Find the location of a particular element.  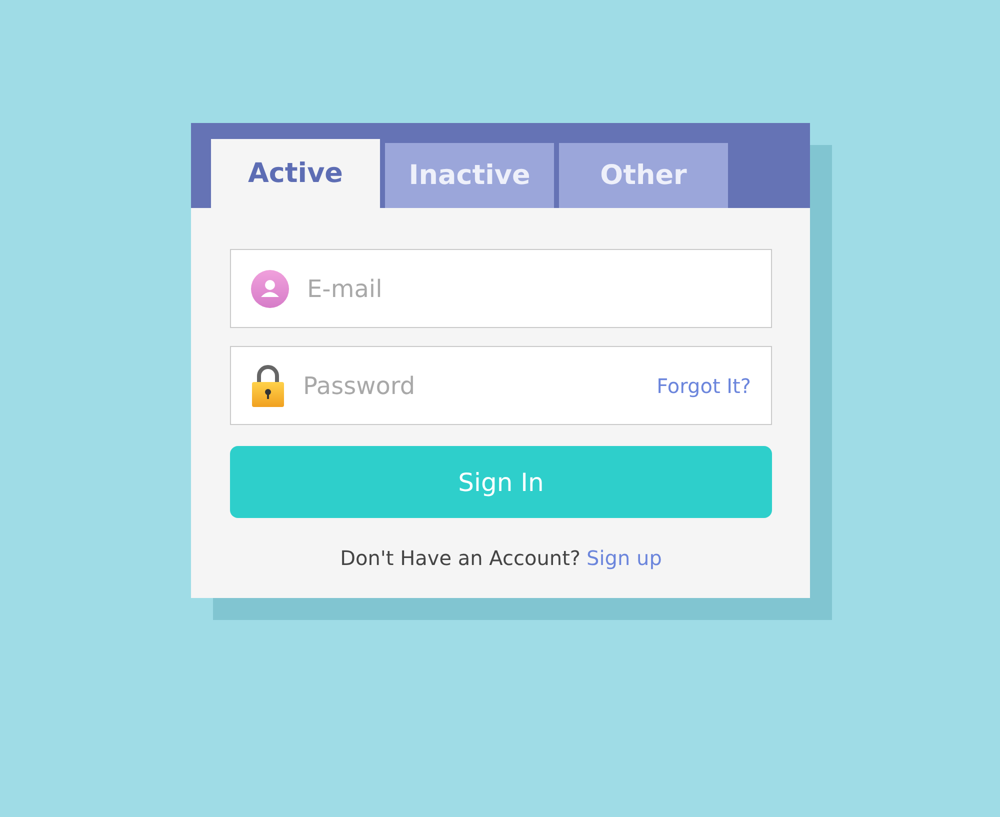

email-field: E-mail is located at coordinates (501, 288).